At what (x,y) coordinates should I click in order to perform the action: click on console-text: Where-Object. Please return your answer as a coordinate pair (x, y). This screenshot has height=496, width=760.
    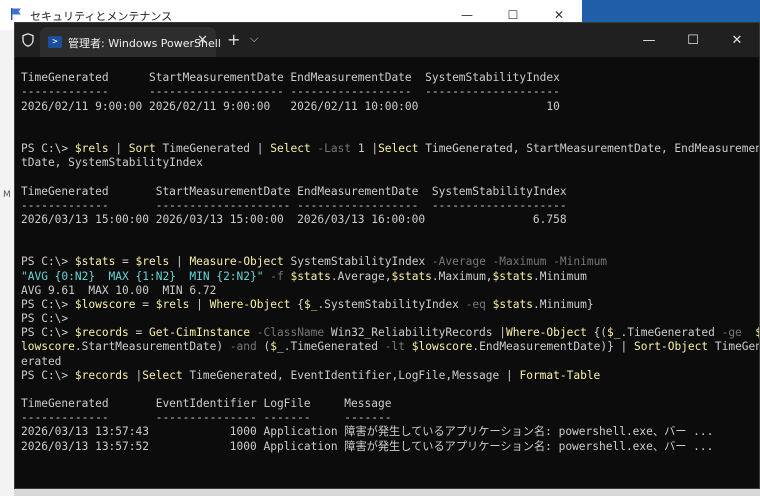
    Looking at the image, I should click on (250, 304).